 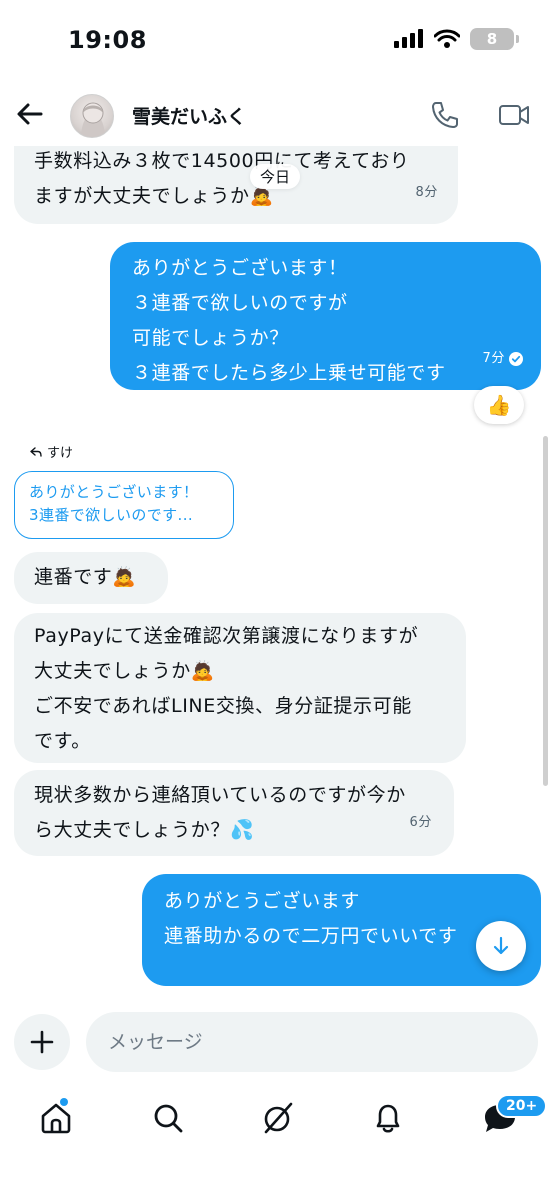 I want to click on message-line: ますが大丈夫でしょうか🙇, so click(x=154, y=196).